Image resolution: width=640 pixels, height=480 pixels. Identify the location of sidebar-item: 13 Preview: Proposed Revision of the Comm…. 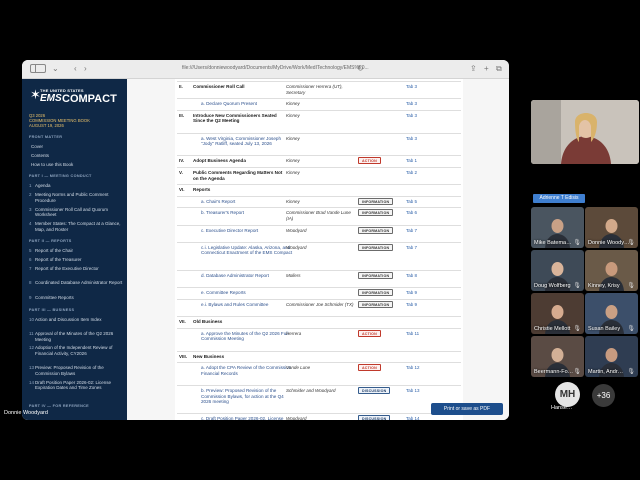
(76, 370).